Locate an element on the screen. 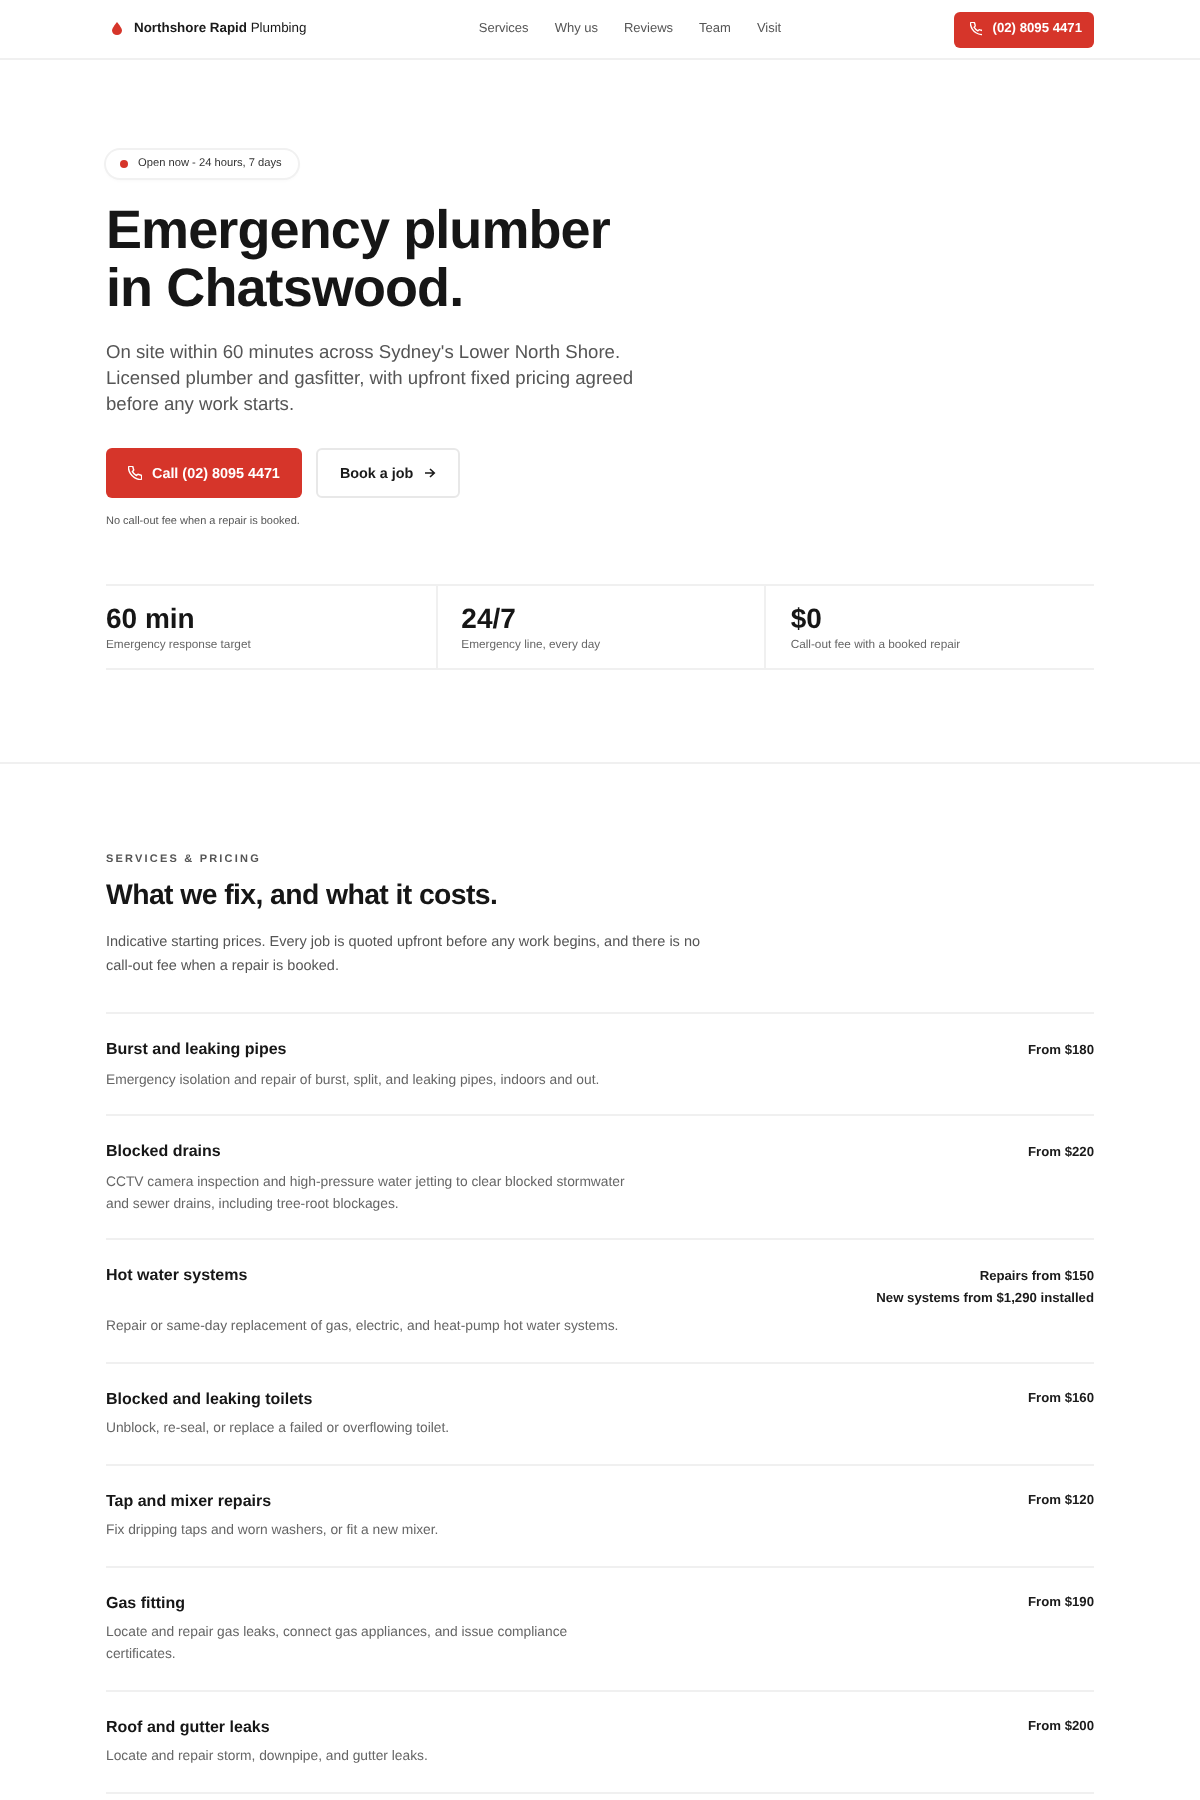 The image size is (1200, 1800). service-name: Hot water systems is located at coordinates (177, 1276).